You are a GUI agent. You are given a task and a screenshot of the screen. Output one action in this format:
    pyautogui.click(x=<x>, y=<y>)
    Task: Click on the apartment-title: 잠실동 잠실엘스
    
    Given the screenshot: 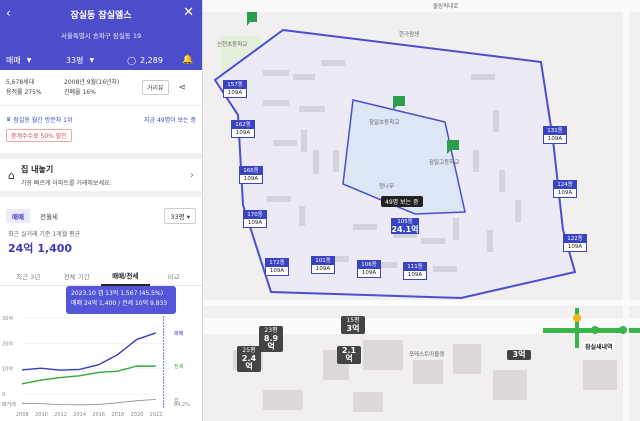 What is the action you would take?
    pyautogui.click(x=101, y=16)
    